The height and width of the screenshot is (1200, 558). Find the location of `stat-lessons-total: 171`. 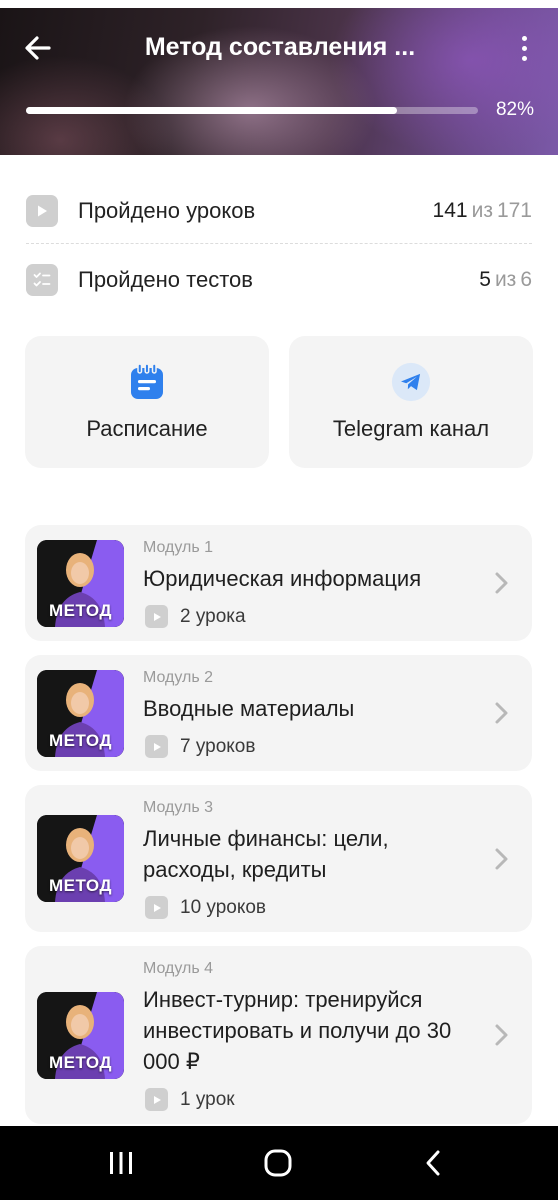

stat-lessons-total: 171 is located at coordinates (514, 210).